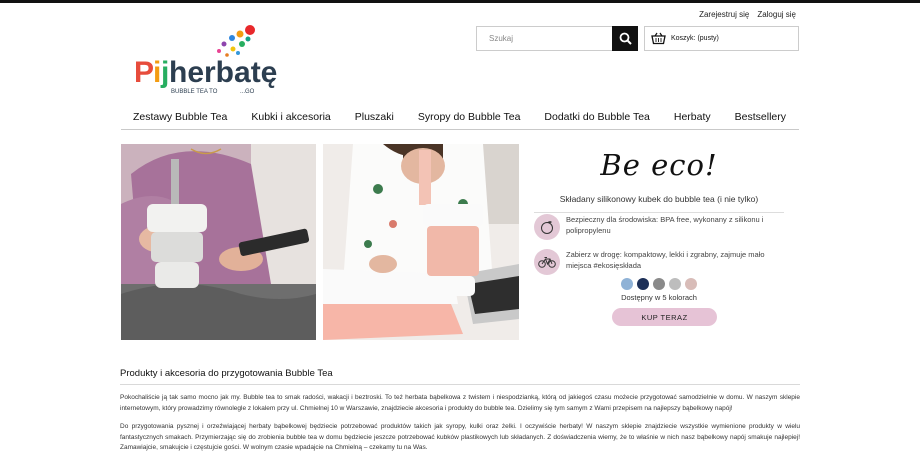 The image size is (920, 460). What do you see at coordinates (659, 297) in the screenshot?
I see `colors-available-label: Dostępny w 5 kolorach` at bounding box center [659, 297].